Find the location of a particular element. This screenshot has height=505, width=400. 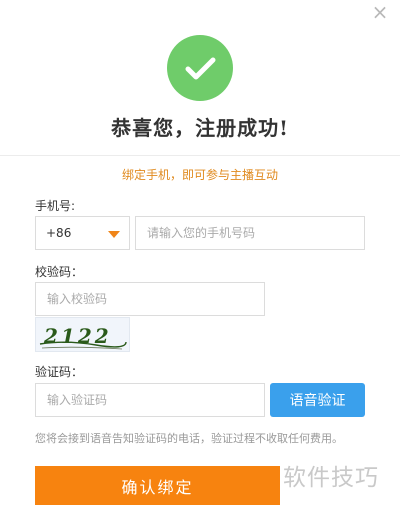

phone-label: 手机号: is located at coordinates (55, 206).